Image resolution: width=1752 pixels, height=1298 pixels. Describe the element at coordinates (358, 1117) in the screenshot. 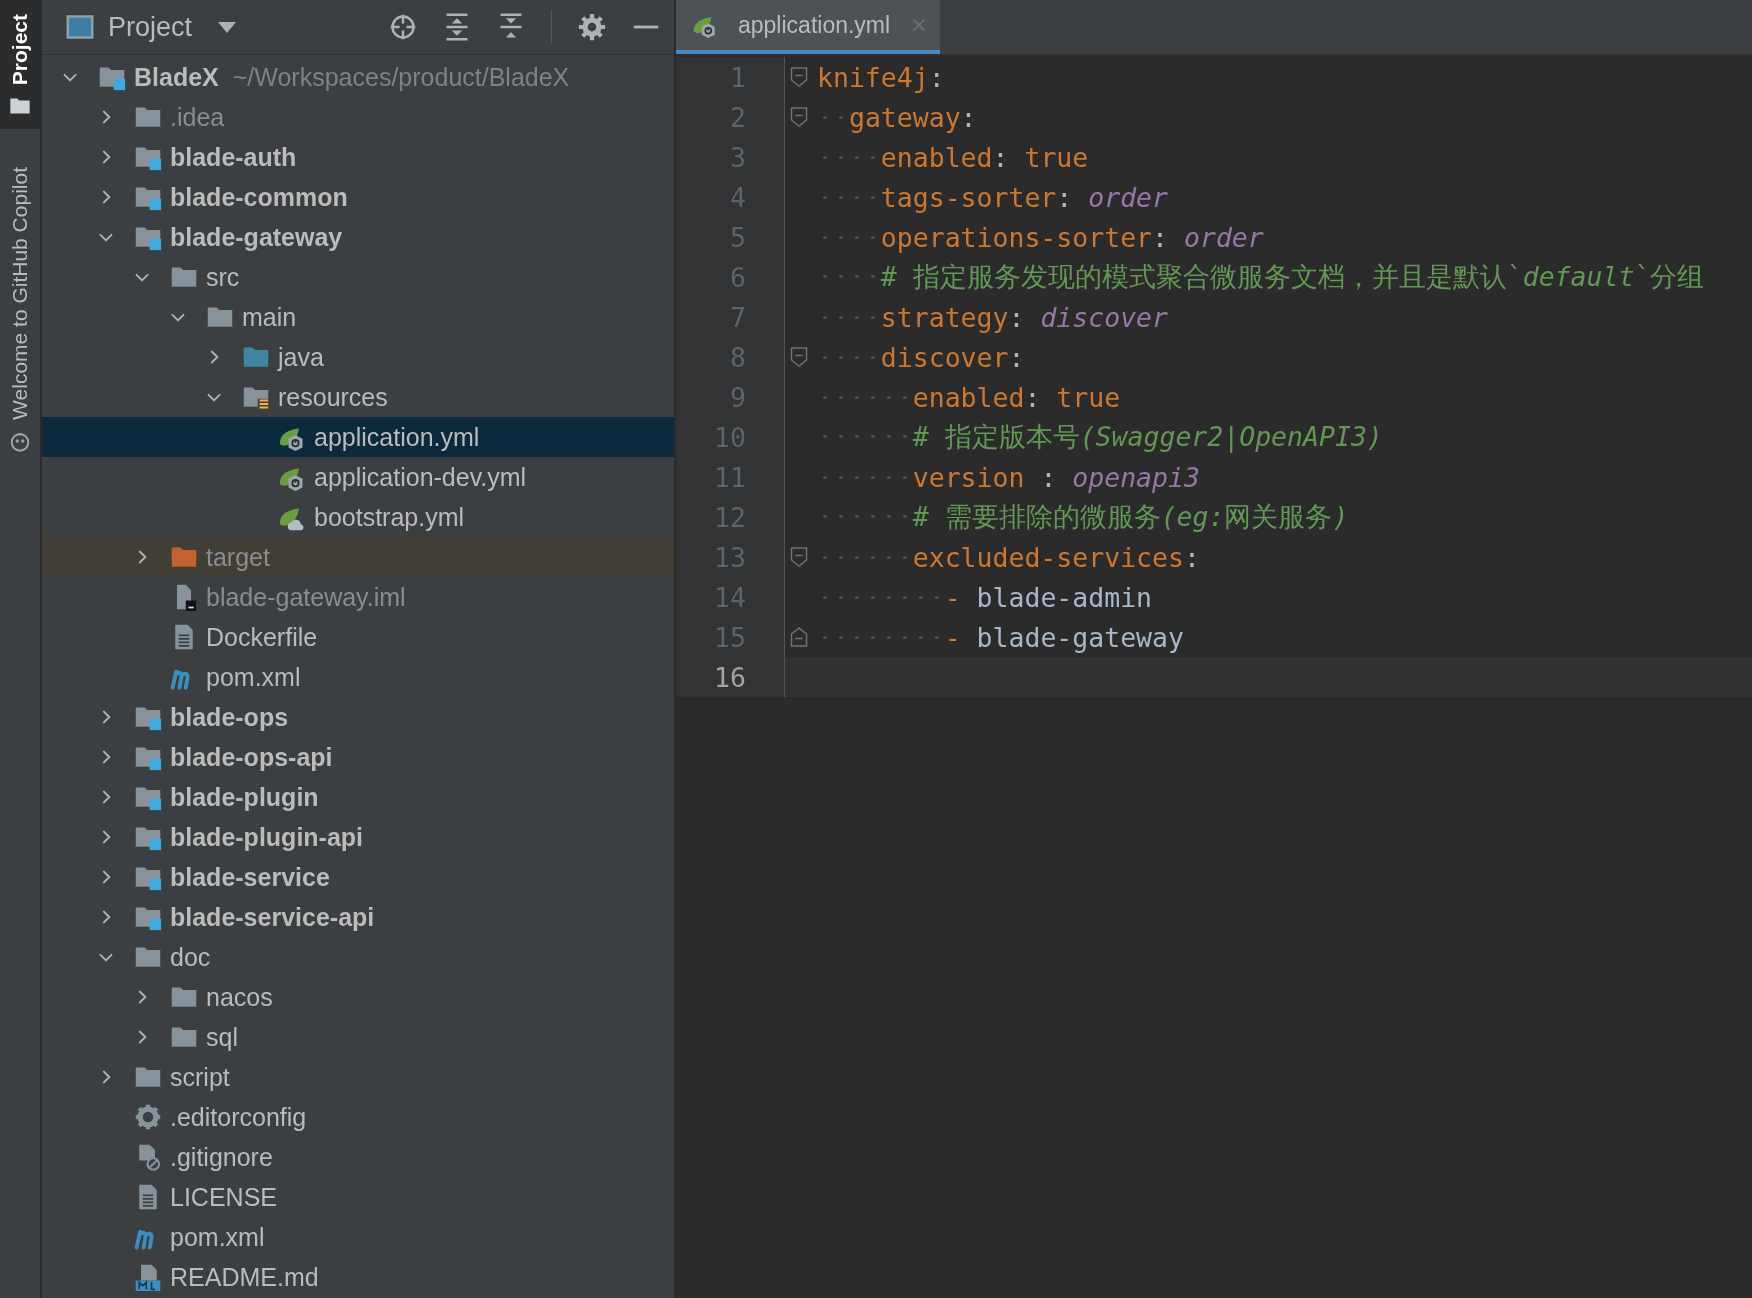

I see `tree-item: .editorconfig` at that location.